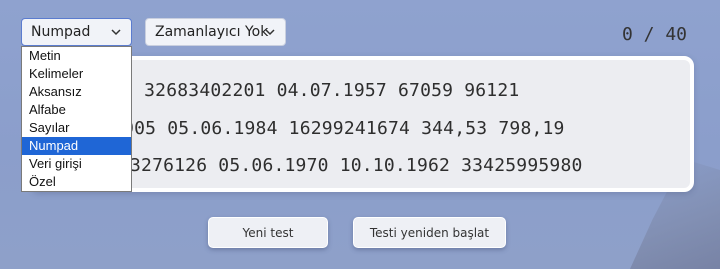  Describe the element at coordinates (429, 232) in the screenshot. I see `restart-test-button: Testi yeniden başlat` at that location.